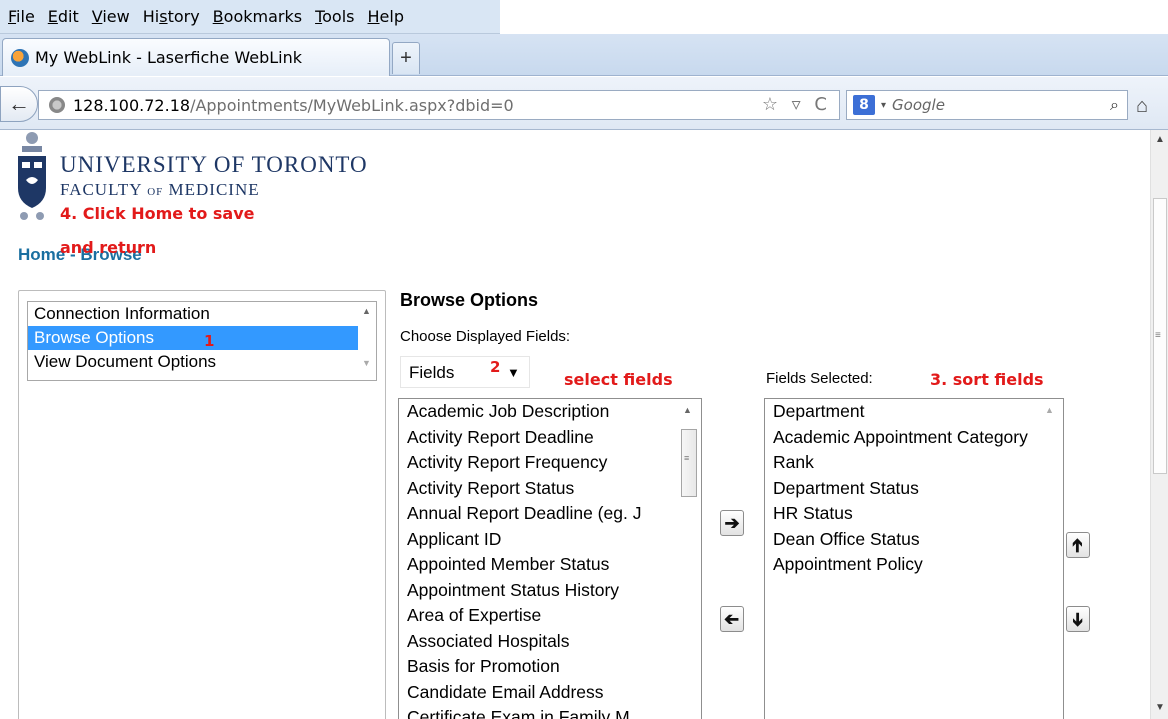 This screenshot has height=719, width=1168. Describe the element at coordinates (898, 514) in the screenshot. I see `list-item: HR Status` at that location.